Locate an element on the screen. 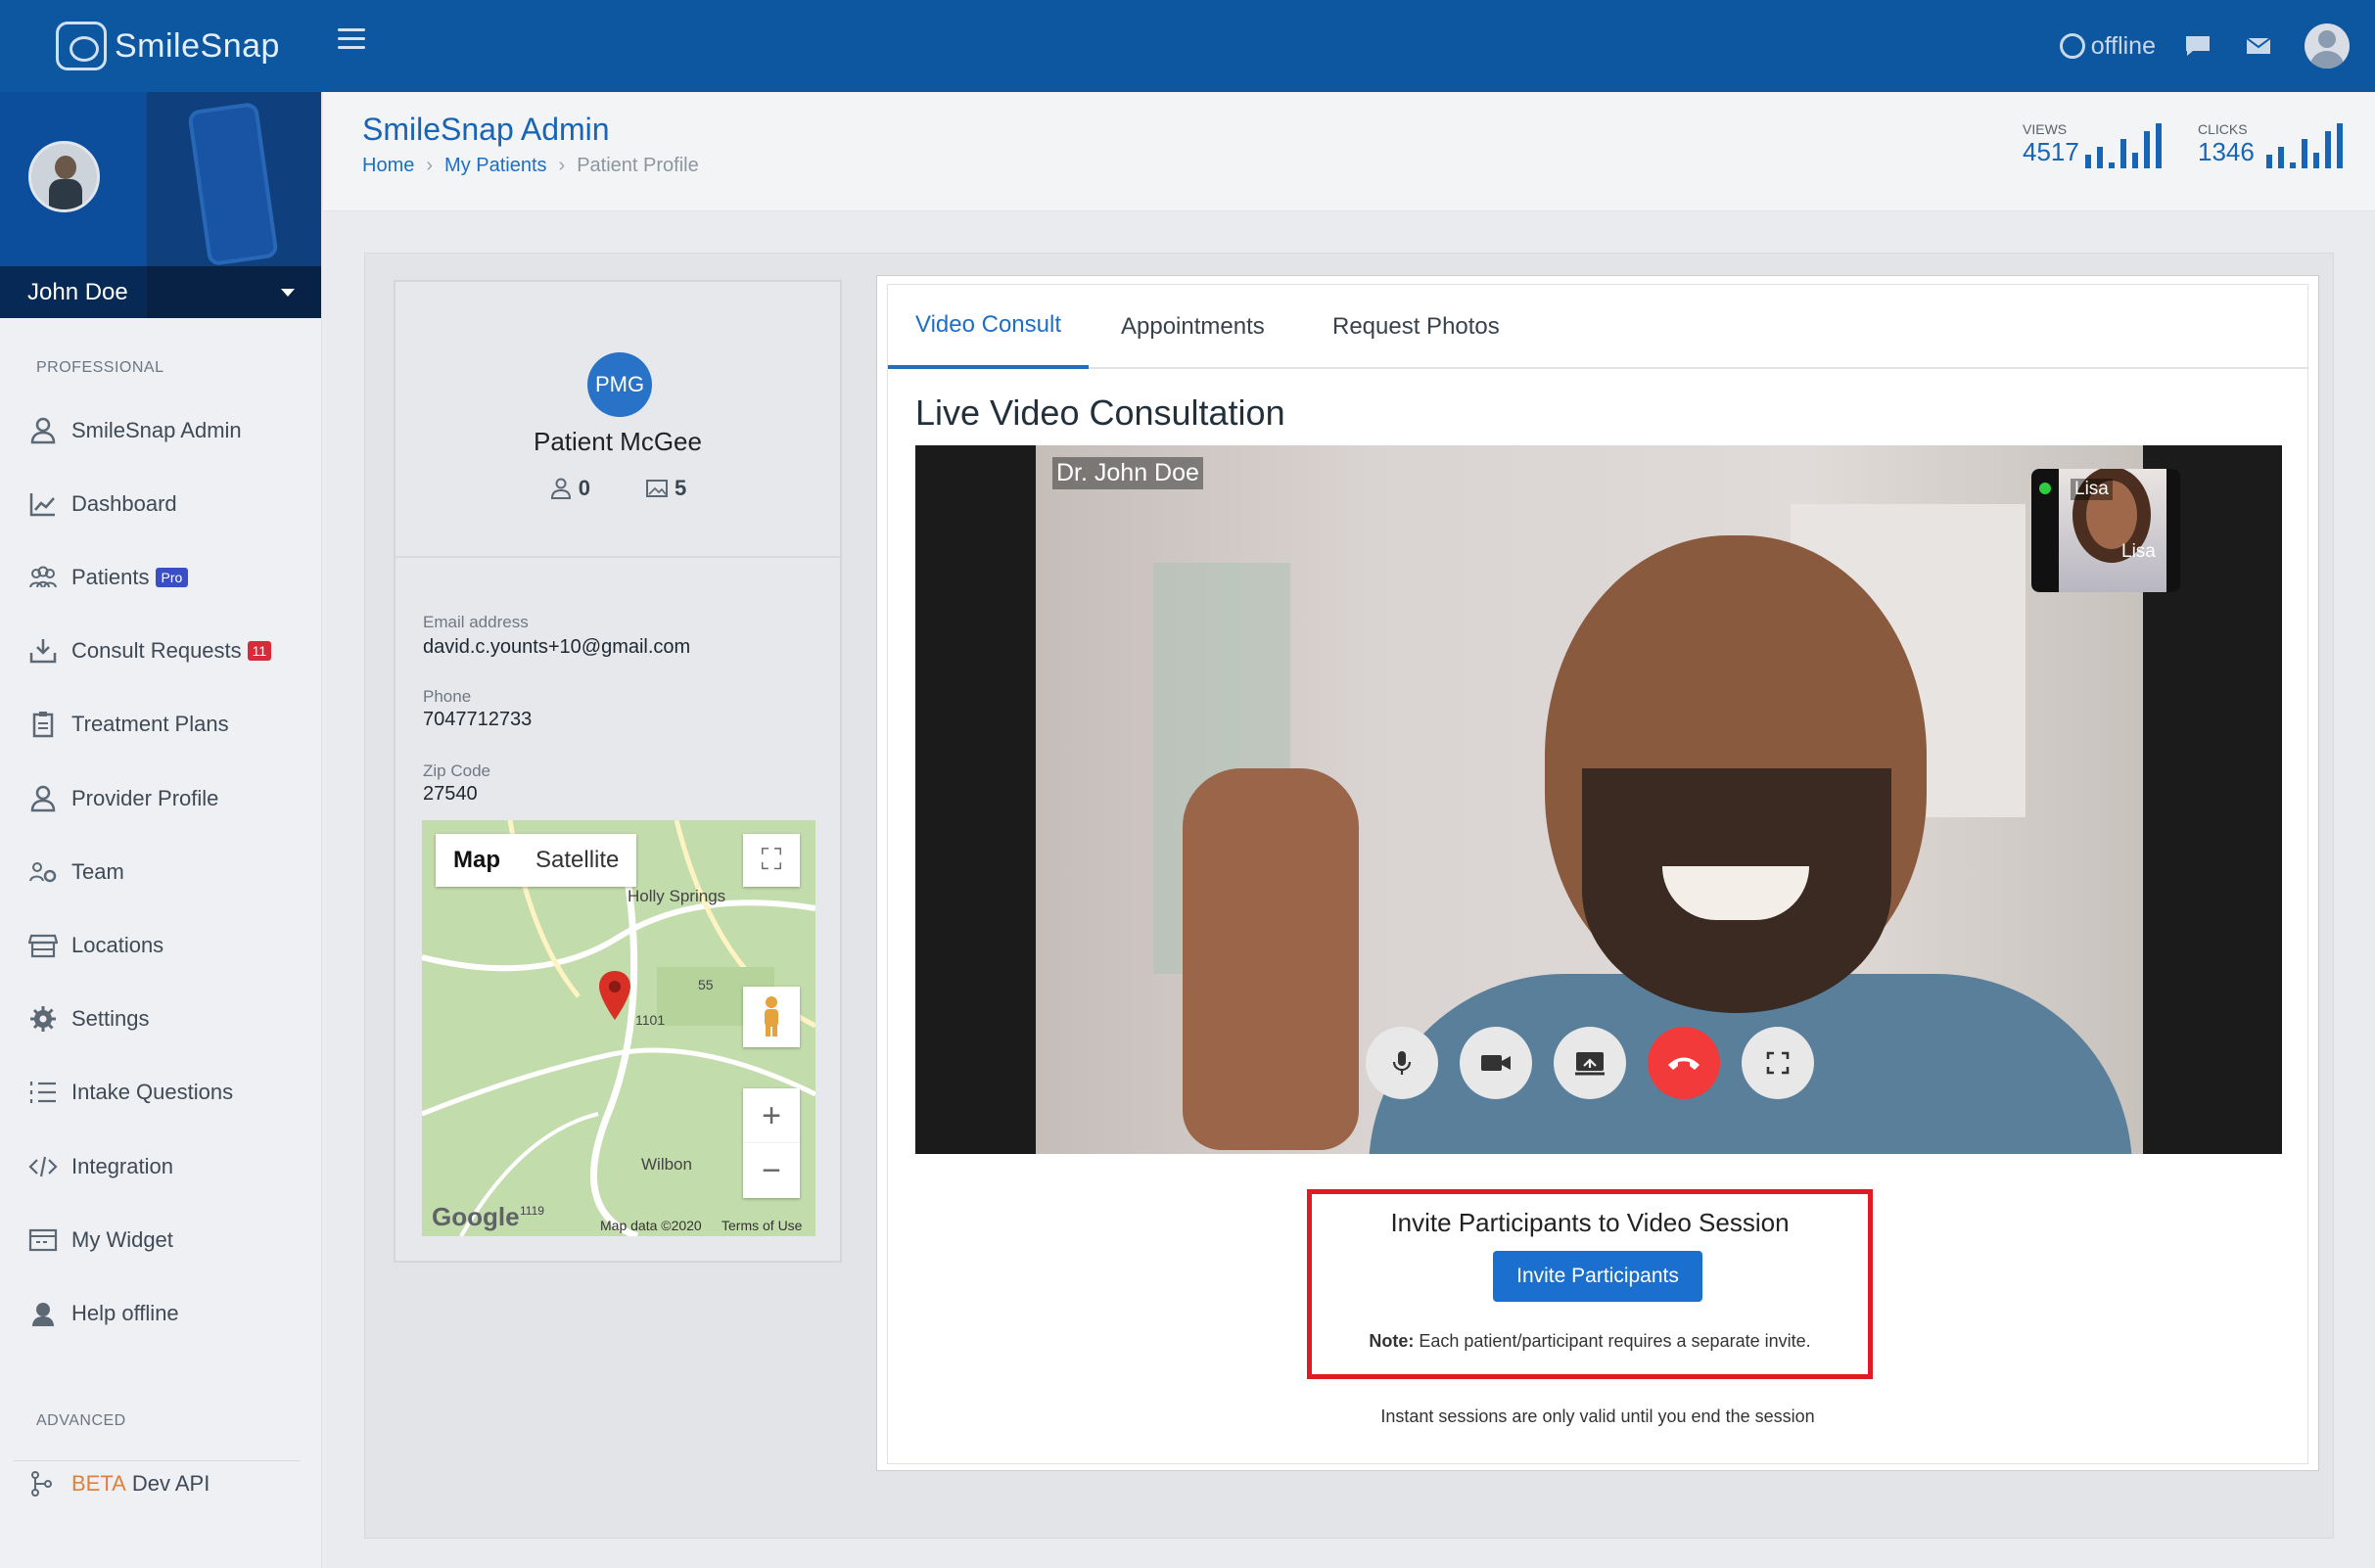  call-controls is located at coordinates (1590, 1063).